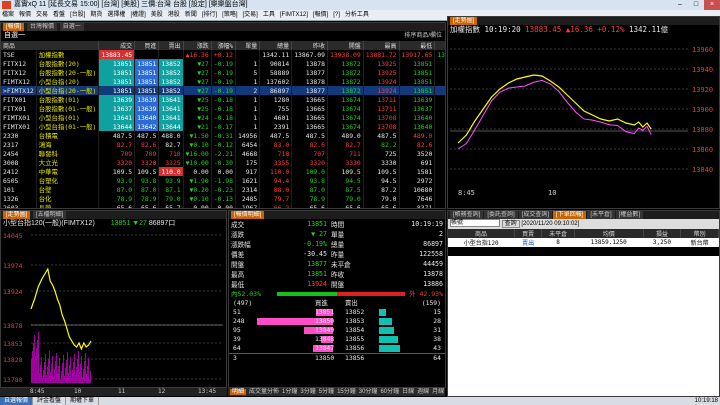 This screenshot has height=405, width=720. What do you see at coordinates (113, 308) in the screenshot?
I see `futures-trend-chart: 14045 13974 13924 13878 13853 13828 13780` at bounding box center [113, 308].